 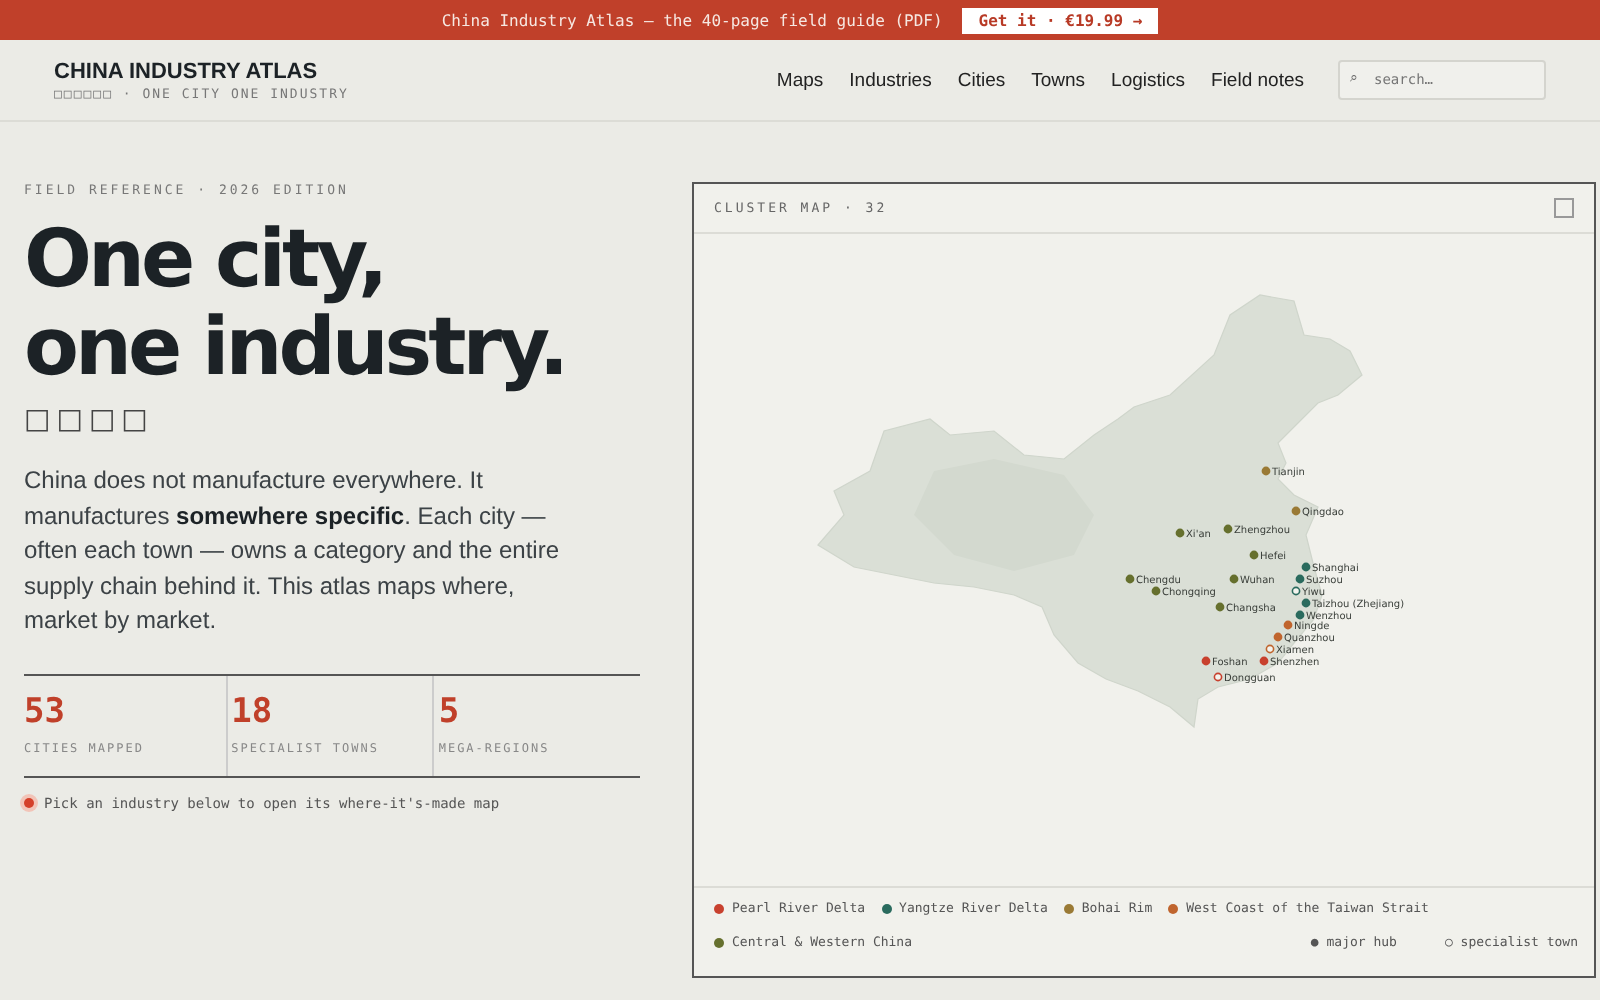 I want to click on intro-paragraph: China does not manufacture everywhere. It manufactures somewhere specific. Each city — often each town — owns a category and the entire supply chain behind it. This atlas maps where, market by market., so click(x=292, y=551).